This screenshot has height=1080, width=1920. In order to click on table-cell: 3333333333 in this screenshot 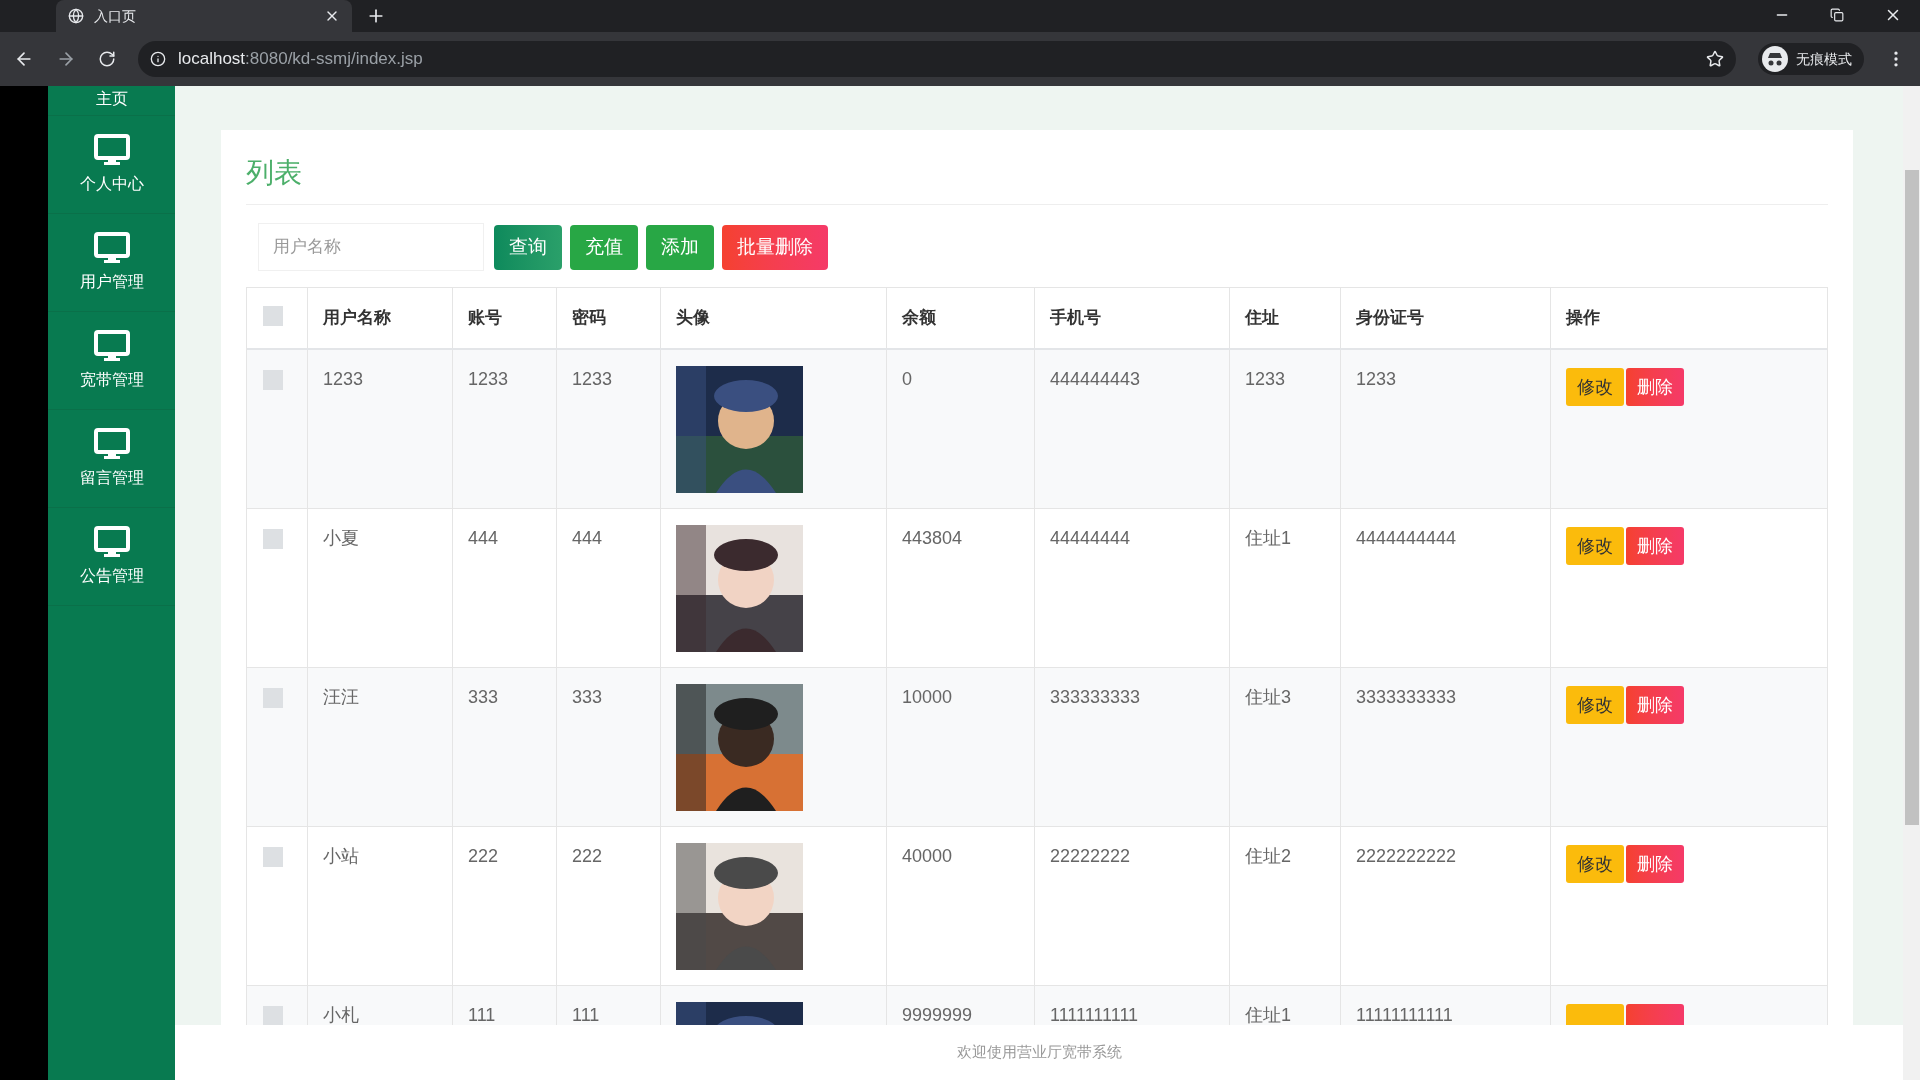, I will do `click(1406, 697)`.